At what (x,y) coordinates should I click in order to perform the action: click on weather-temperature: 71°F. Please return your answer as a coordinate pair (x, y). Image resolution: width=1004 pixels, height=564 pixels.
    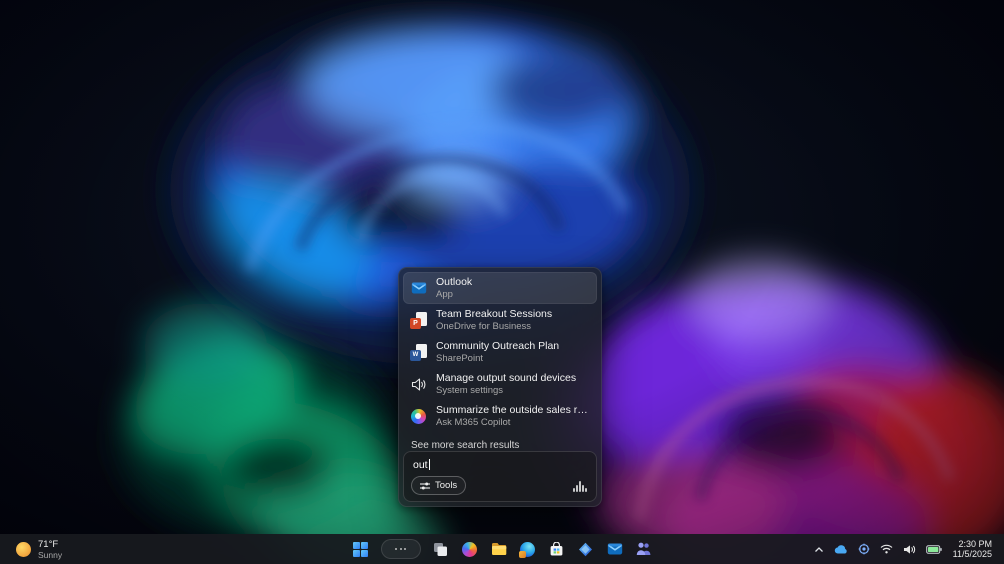
    Looking at the image, I should click on (48, 544).